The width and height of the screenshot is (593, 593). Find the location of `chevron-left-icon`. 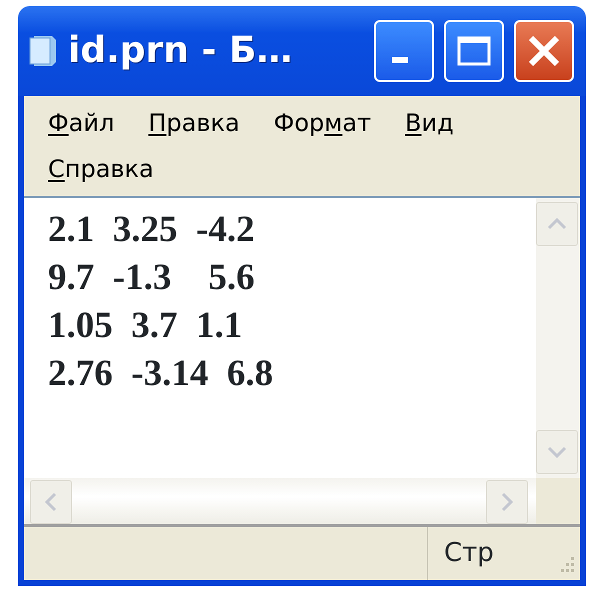

chevron-left-icon is located at coordinates (51, 502).